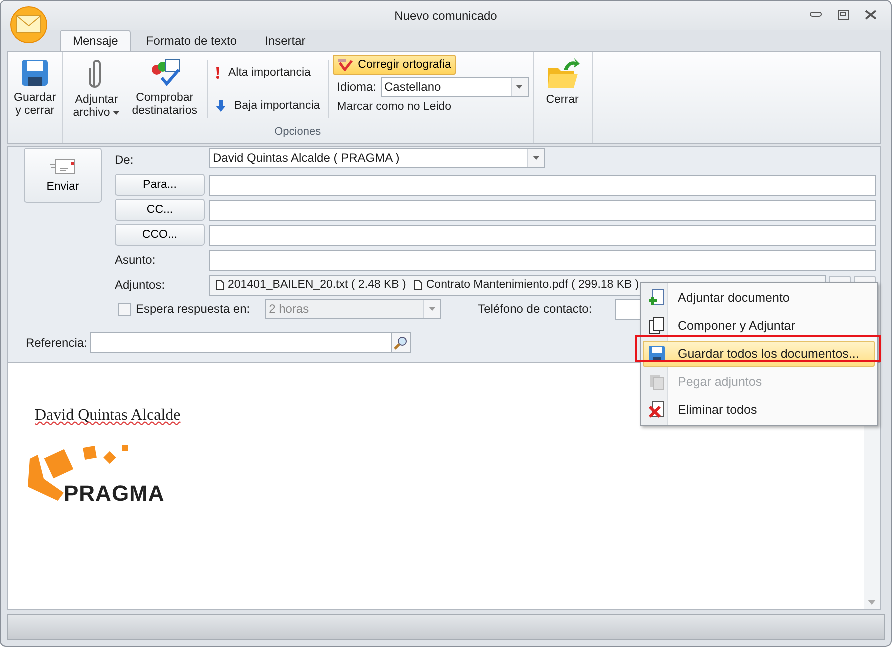 This screenshot has width=892, height=647. What do you see at coordinates (108, 416) in the screenshot?
I see `signature-text: David Quintas Alcalde` at bounding box center [108, 416].